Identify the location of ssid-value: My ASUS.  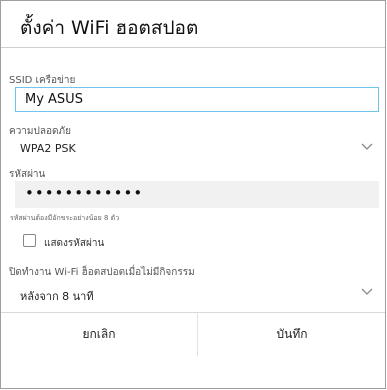
(54, 99).